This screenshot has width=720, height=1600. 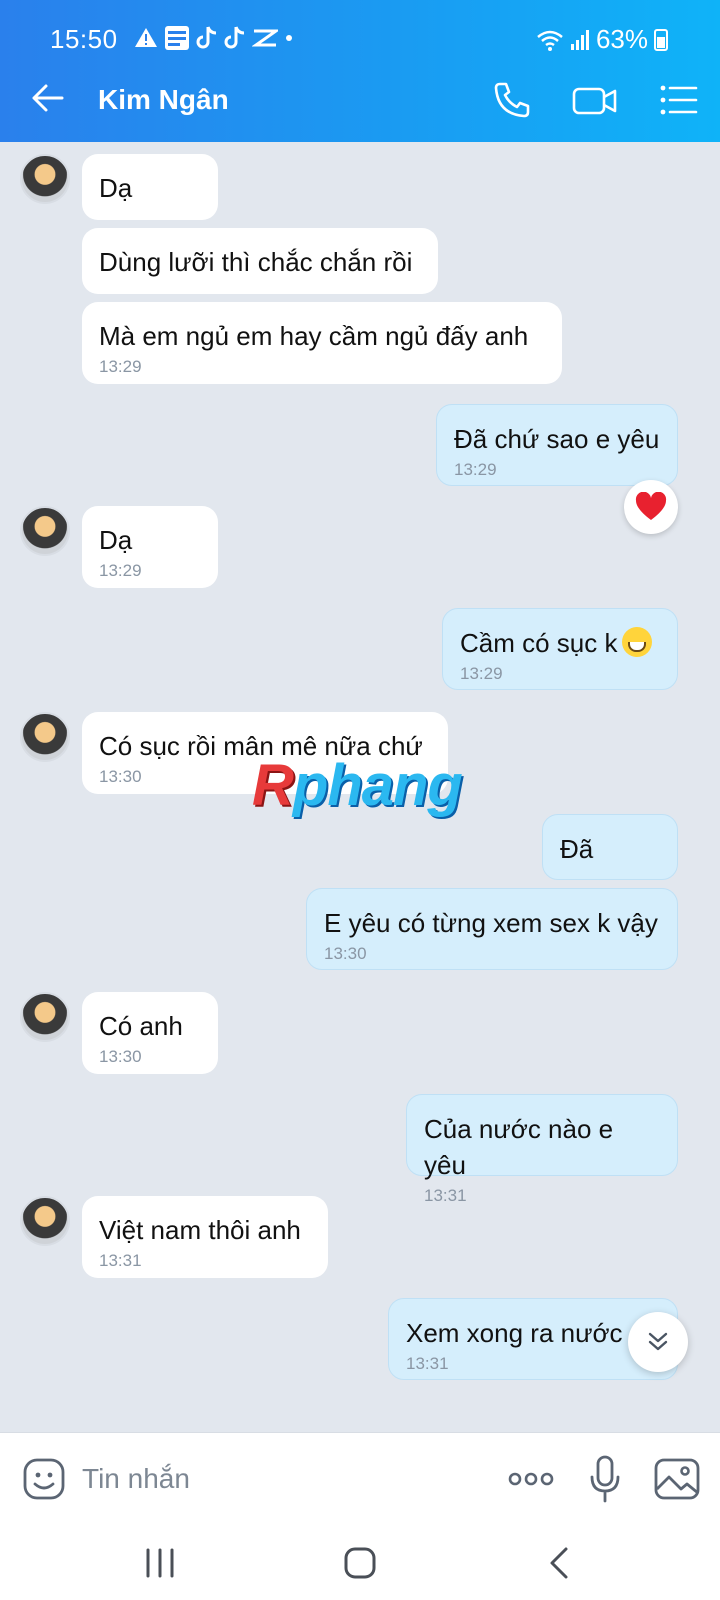 I want to click on message-text: Có anh, so click(x=141, y=1026).